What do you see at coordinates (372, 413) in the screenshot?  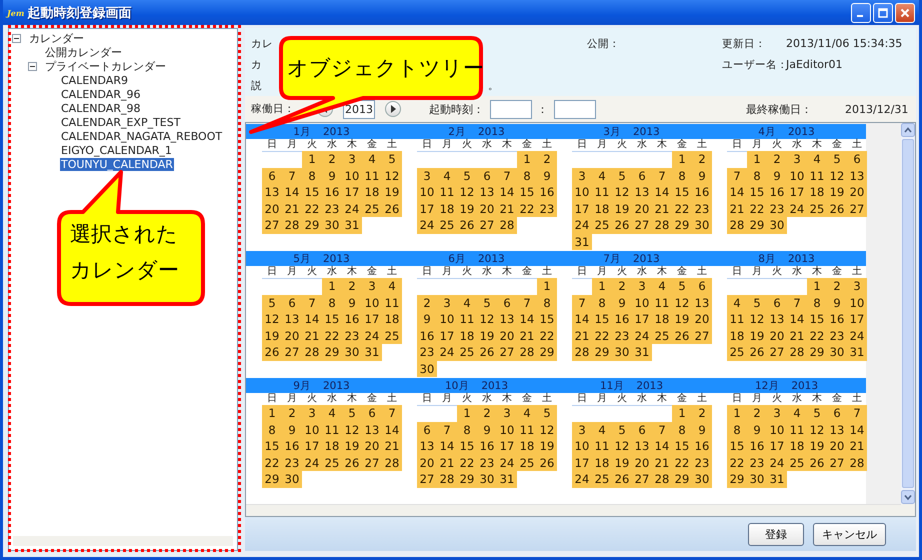 I see `day-cell: 6` at bounding box center [372, 413].